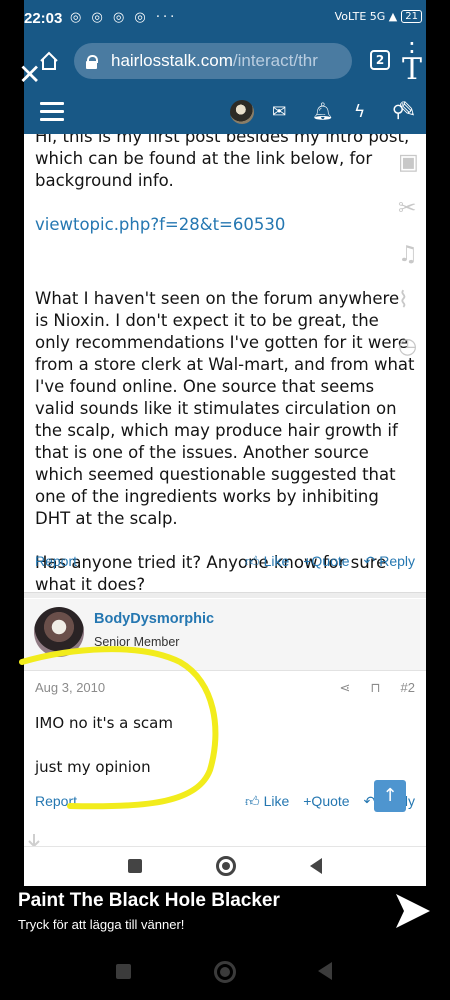 Image resolution: width=450 pixels, height=1000 pixels. Describe the element at coordinates (413, 173) in the screenshot. I see `sticker-icon: ▣` at that location.